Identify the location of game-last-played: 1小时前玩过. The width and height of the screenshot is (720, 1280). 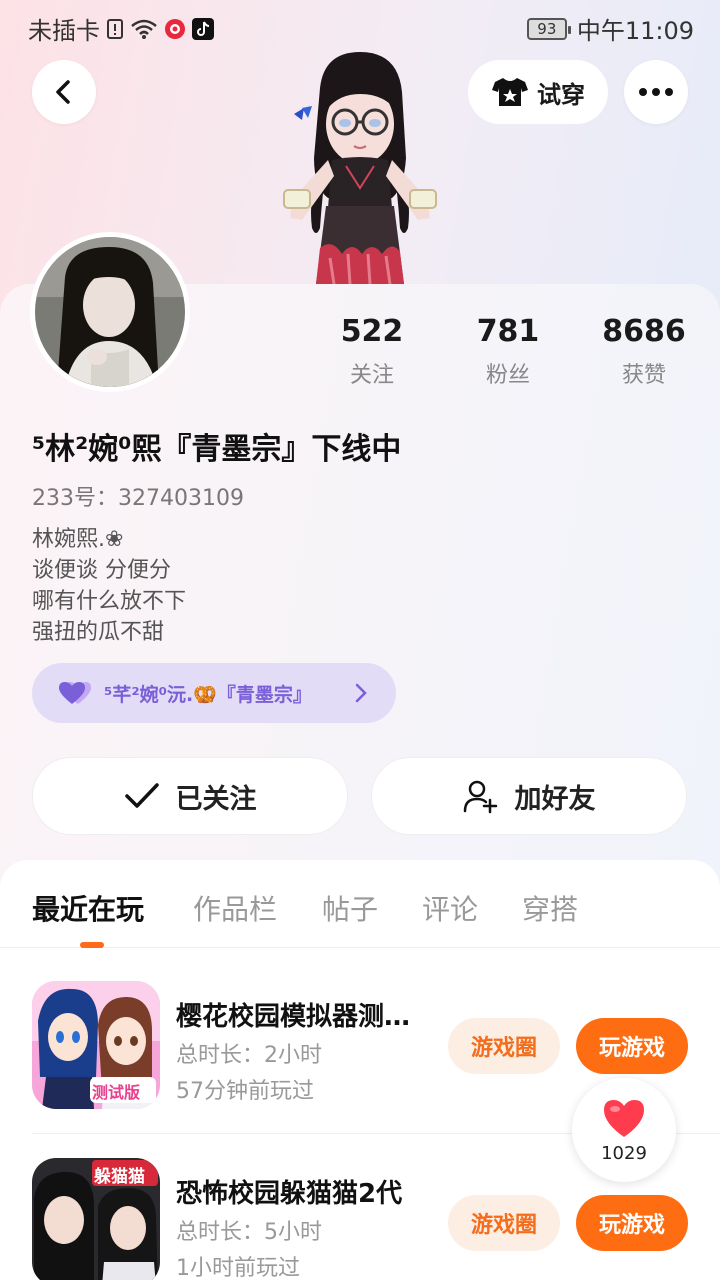
(238, 1268).